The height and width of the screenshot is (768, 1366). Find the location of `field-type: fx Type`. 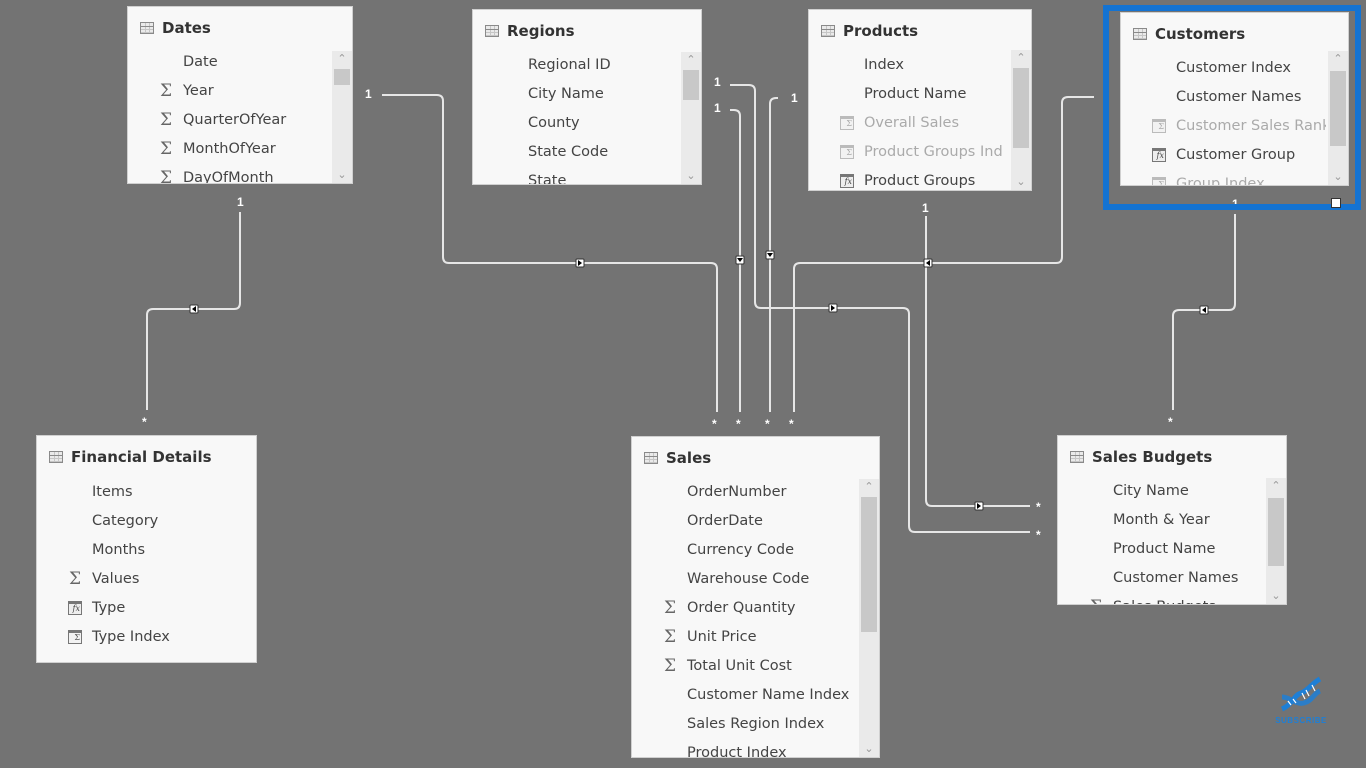

field-type: fx Type is located at coordinates (136, 607).